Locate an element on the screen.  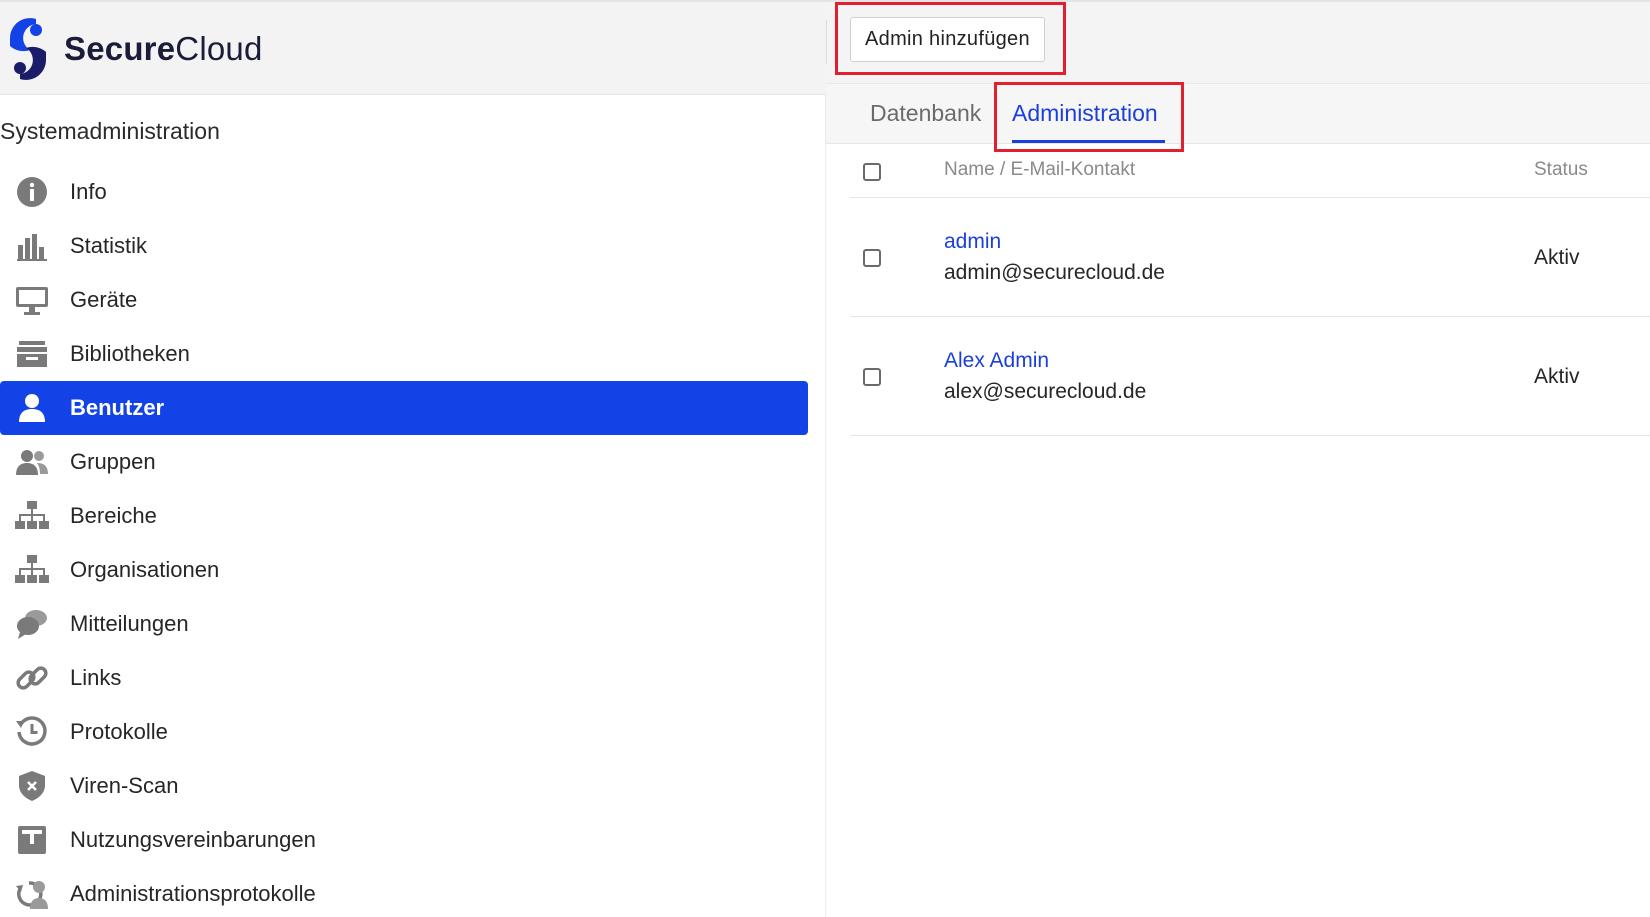
user-icon is located at coordinates (32, 408).